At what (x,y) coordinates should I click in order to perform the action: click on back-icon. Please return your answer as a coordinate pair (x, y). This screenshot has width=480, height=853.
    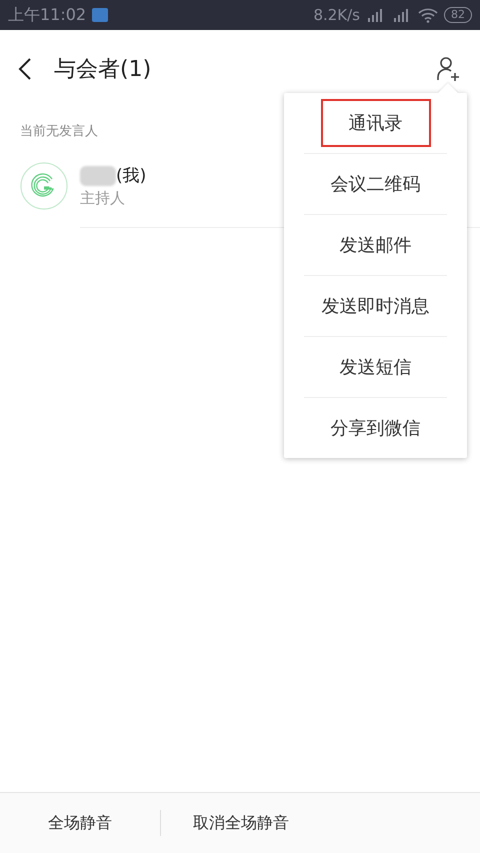
    Looking at the image, I should click on (25, 69).